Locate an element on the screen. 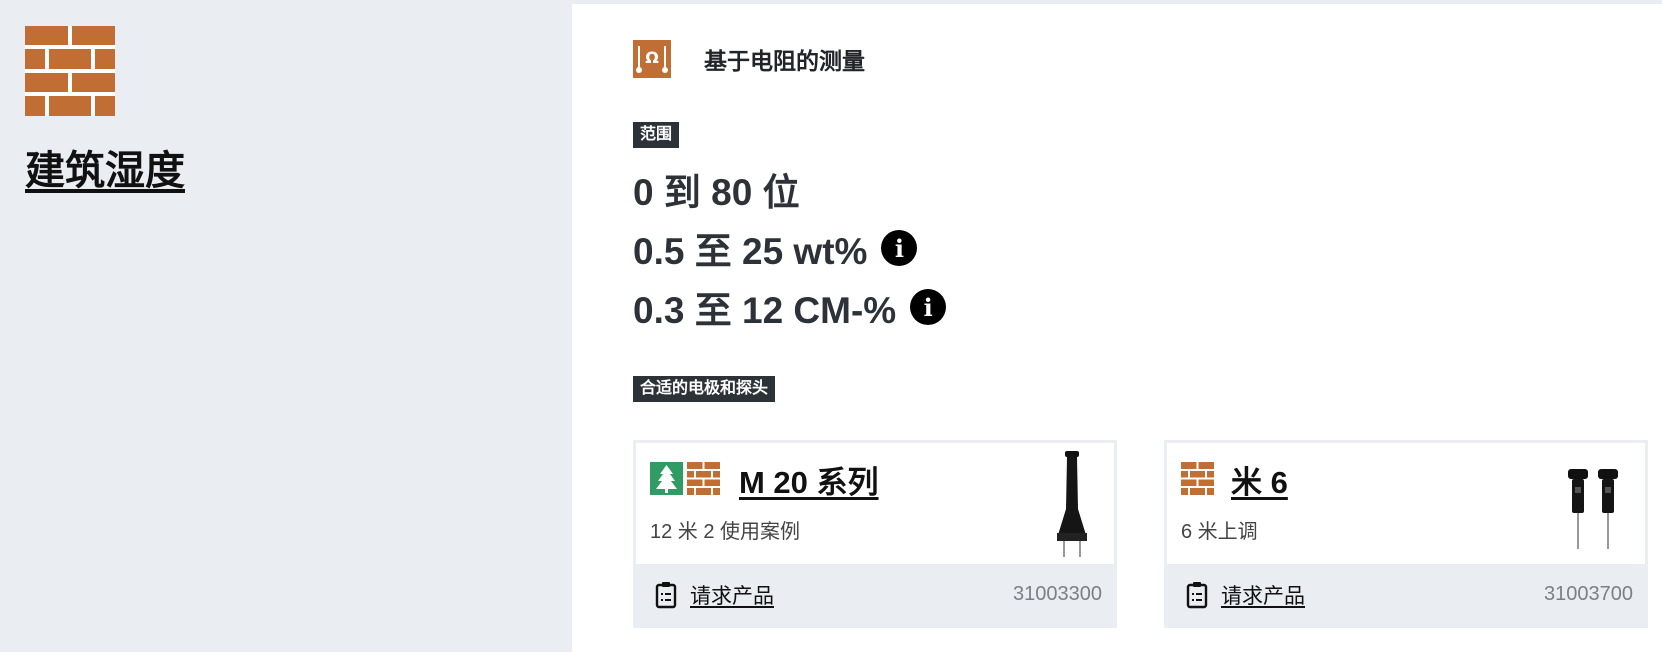  electrodes-tag: 合适的电极和探头 is located at coordinates (704, 389).